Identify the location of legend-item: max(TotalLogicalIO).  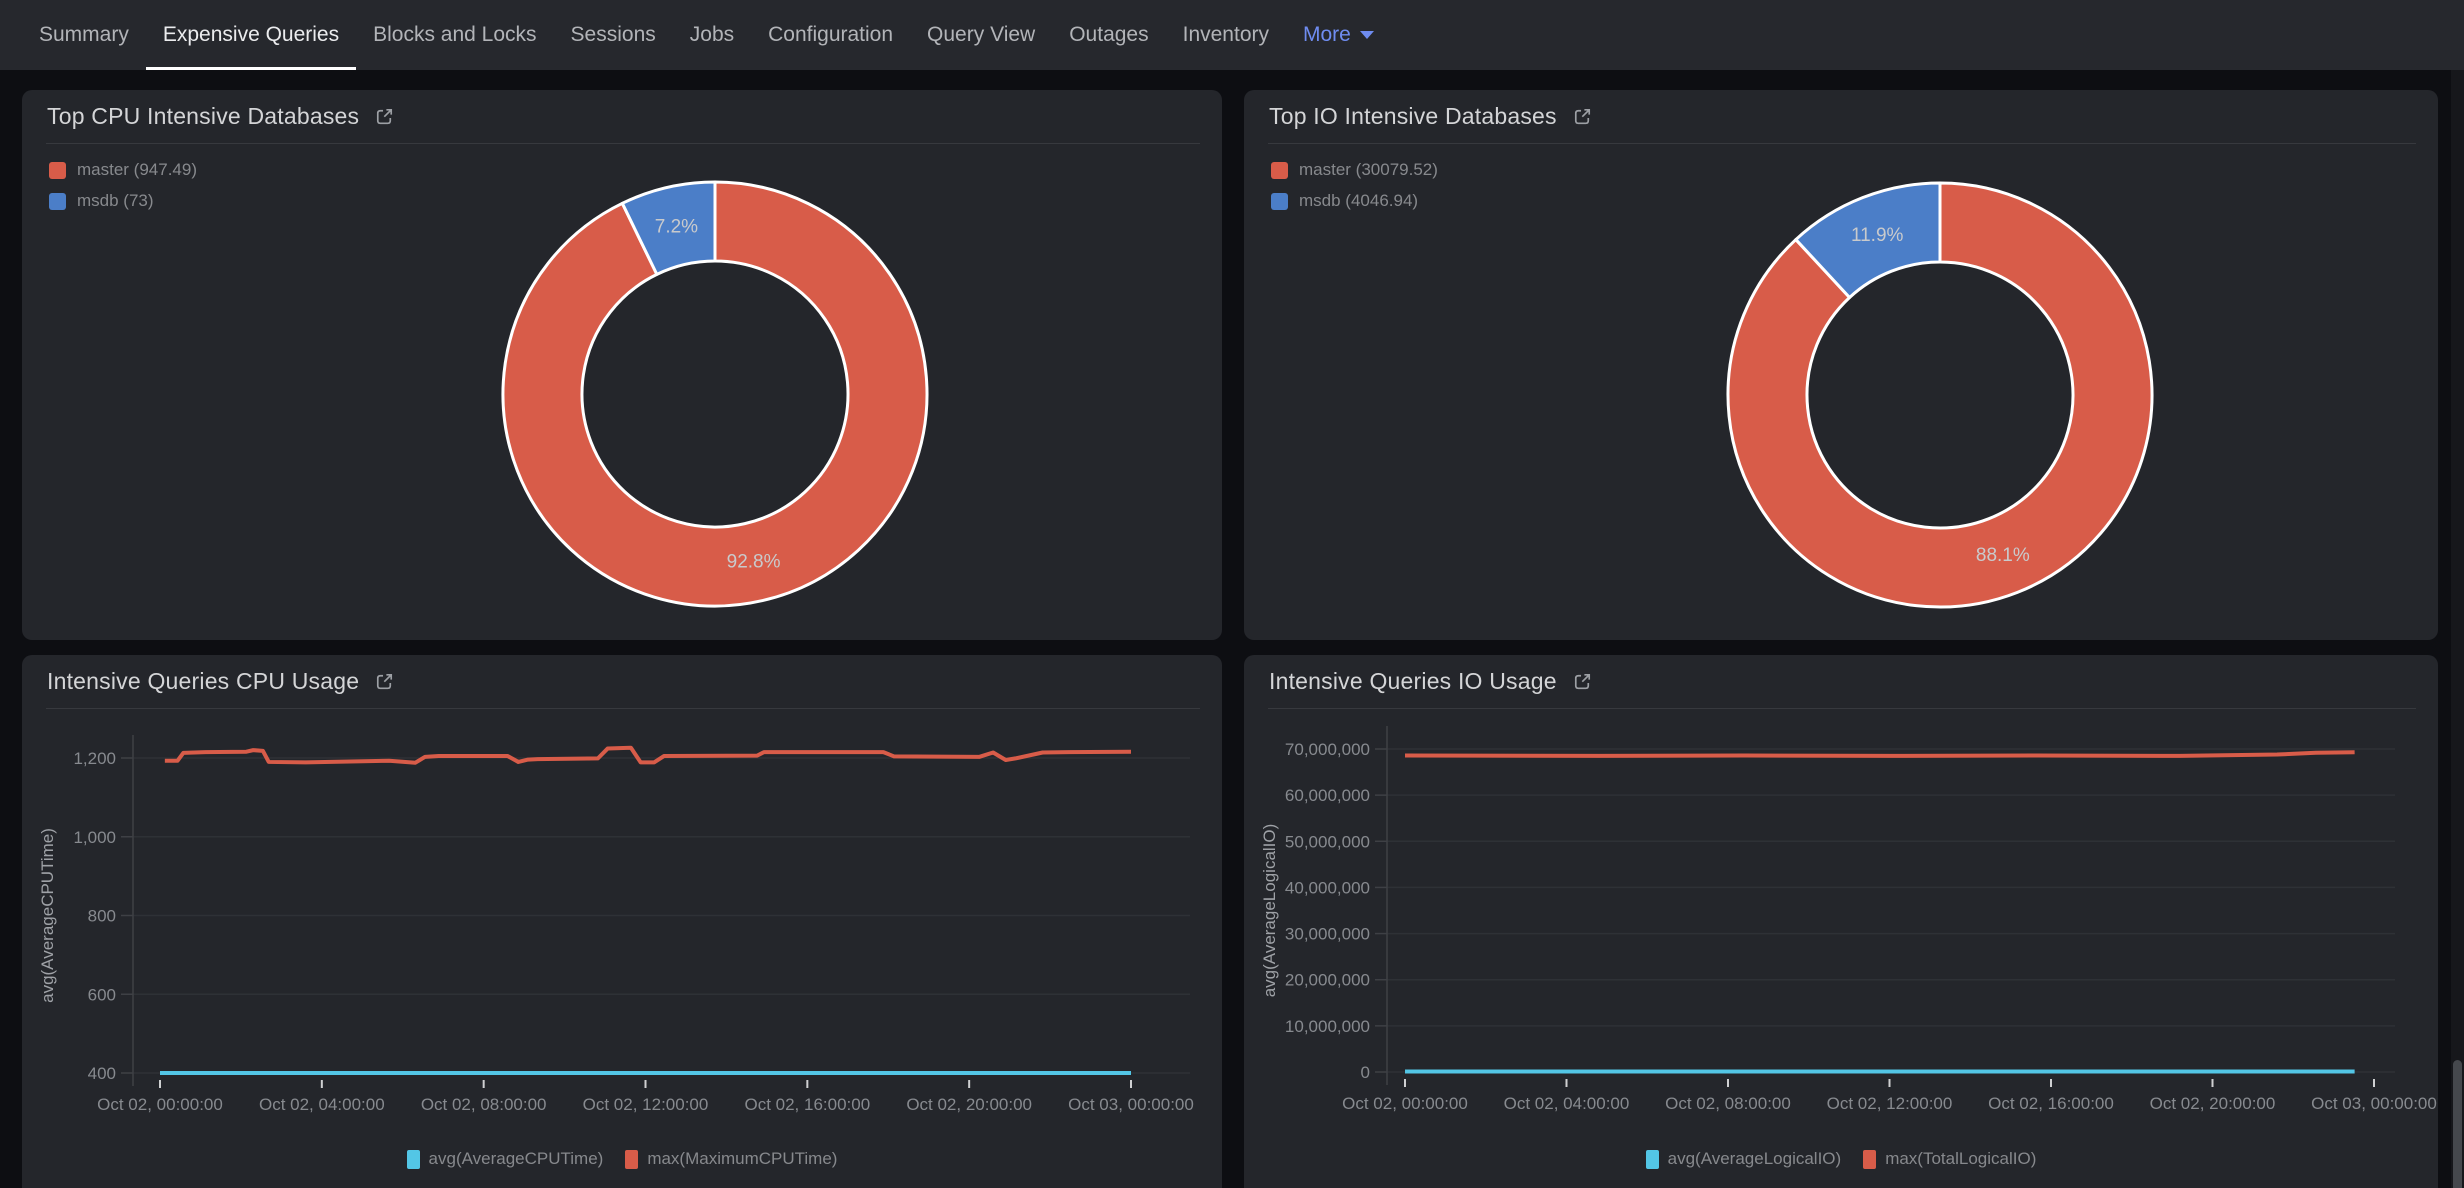
(1949, 1159).